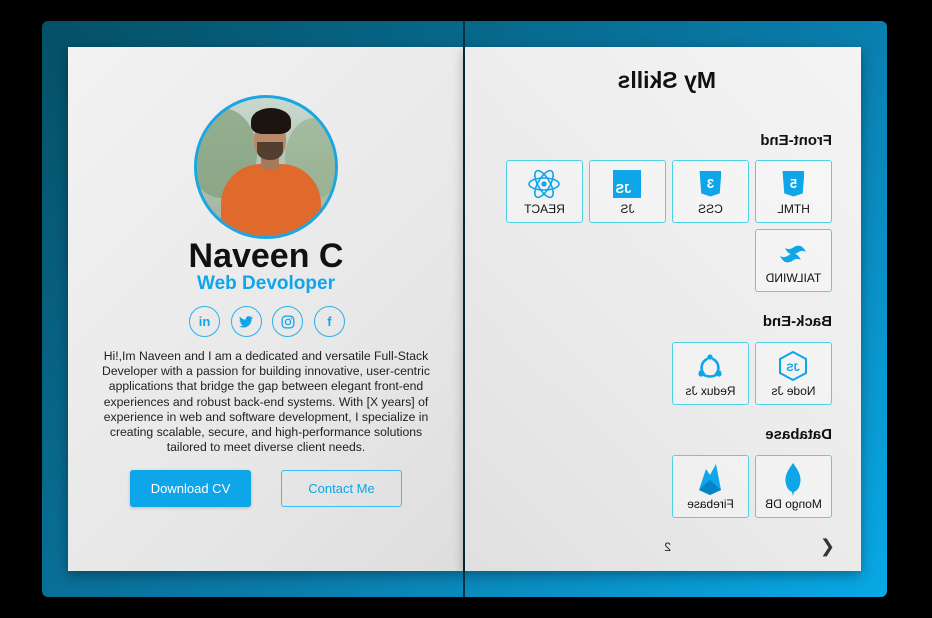 This screenshot has width=932, height=618. What do you see at coordinates (288, 321) in the screenshot?
I see `instagram-icon` at bounding box center [288, 321].